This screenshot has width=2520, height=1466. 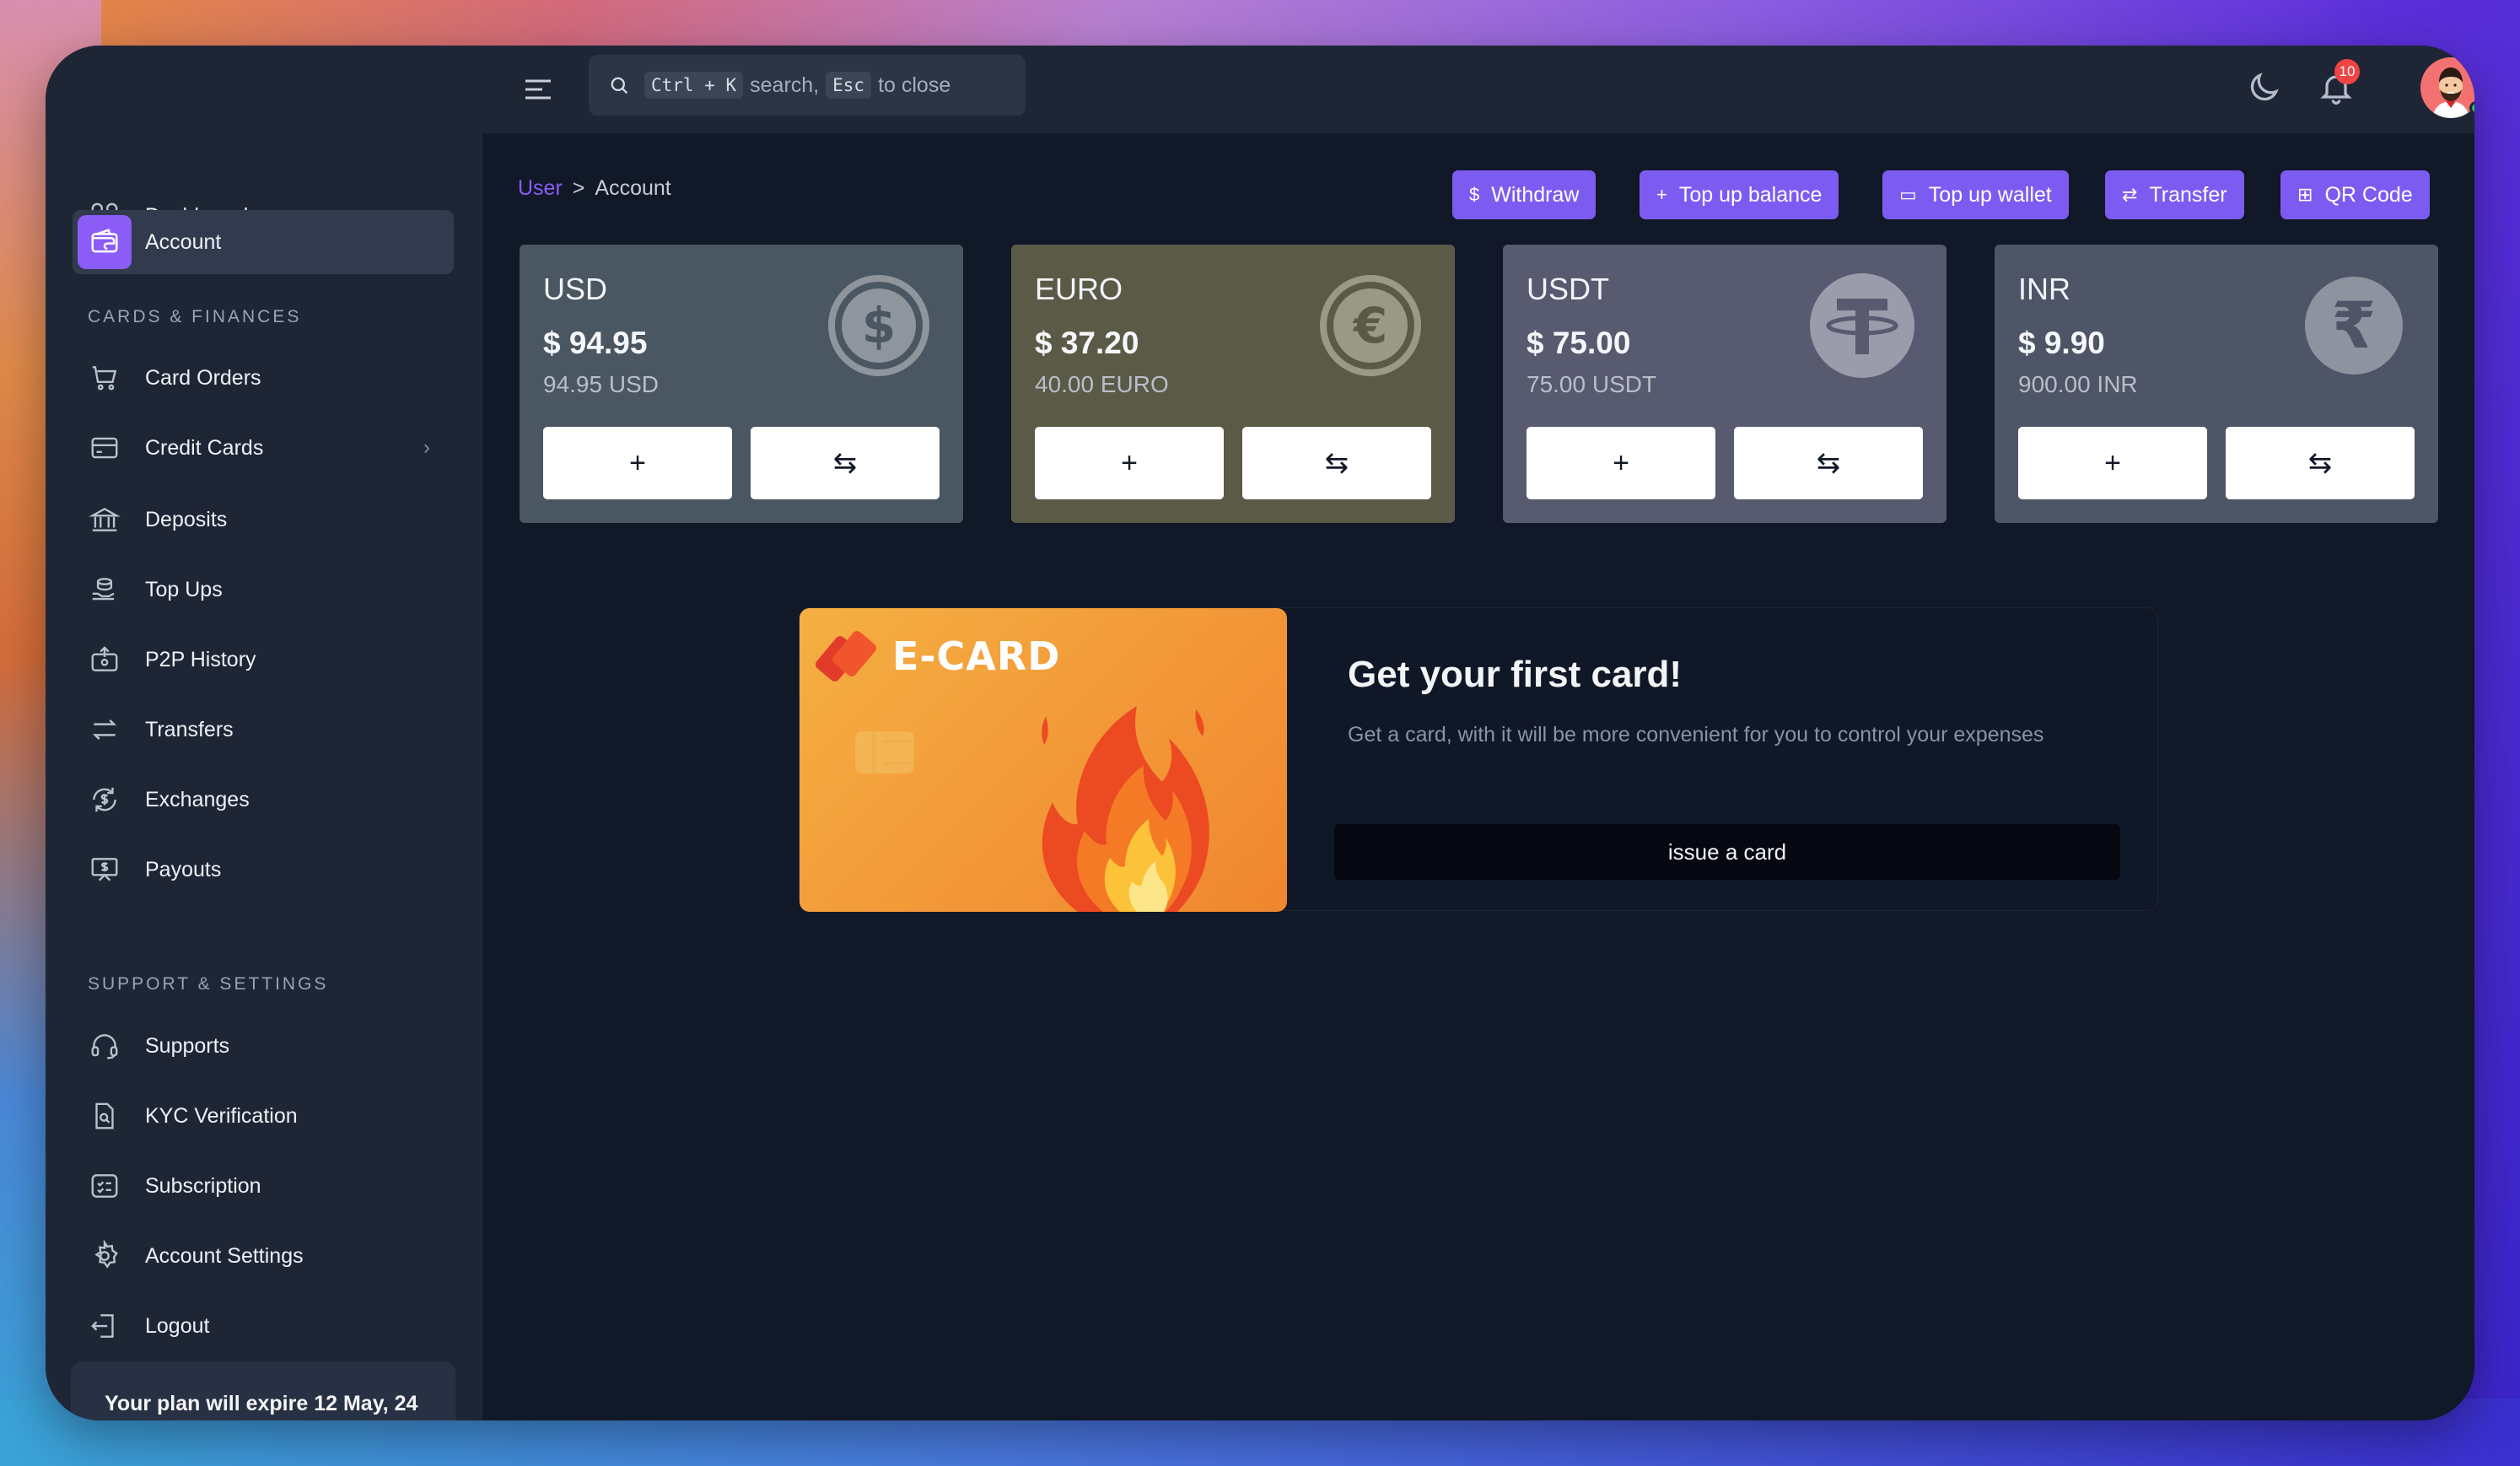 I want to click on sidebar-item-label: Supports, so click(x=188, y=1045).